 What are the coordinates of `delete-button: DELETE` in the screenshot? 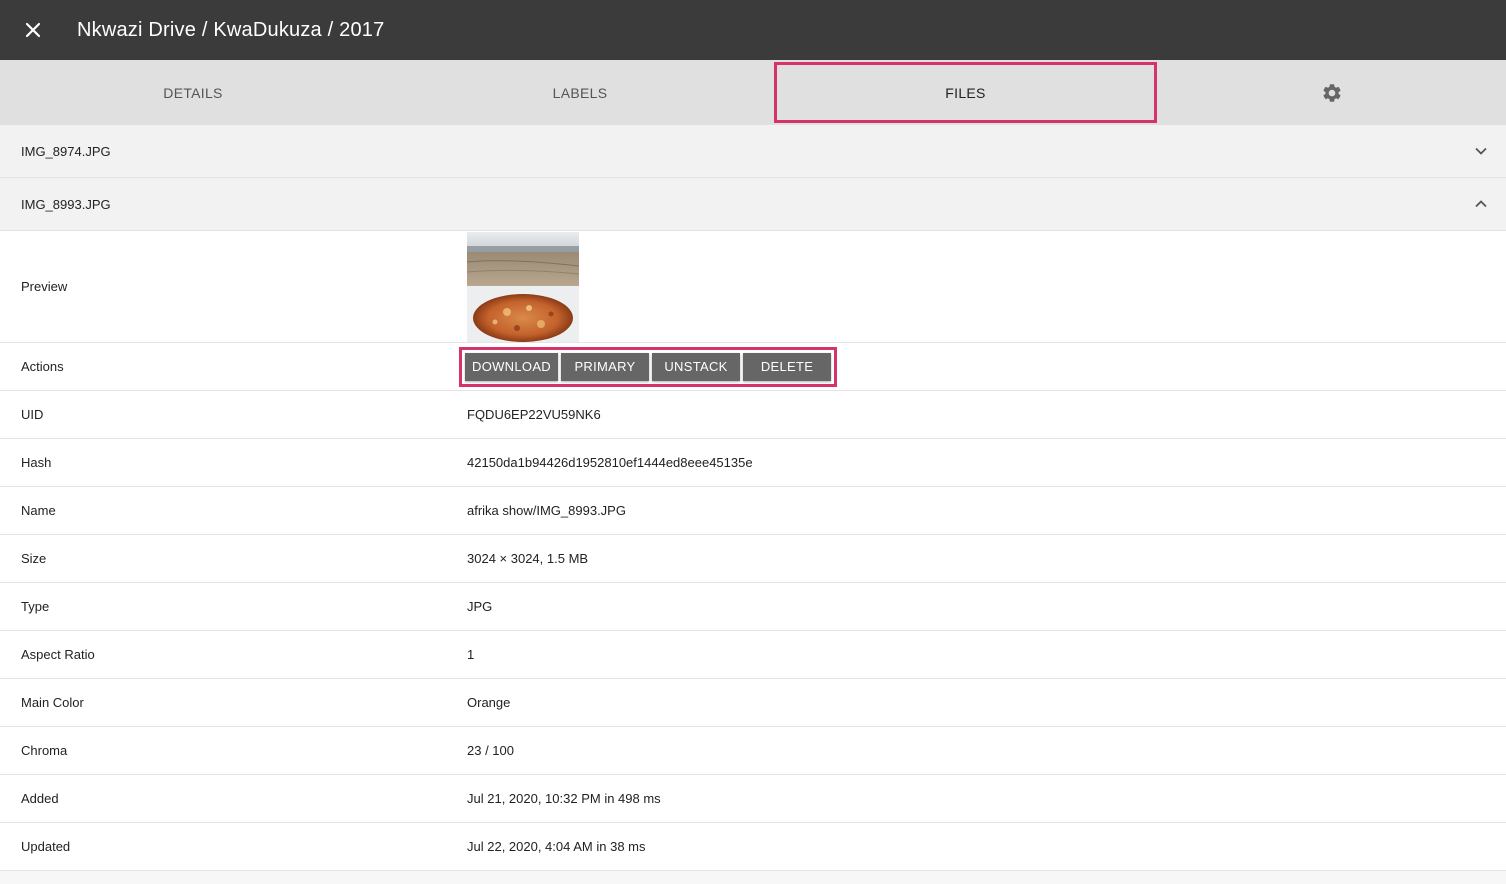 It's located at (787, 366).